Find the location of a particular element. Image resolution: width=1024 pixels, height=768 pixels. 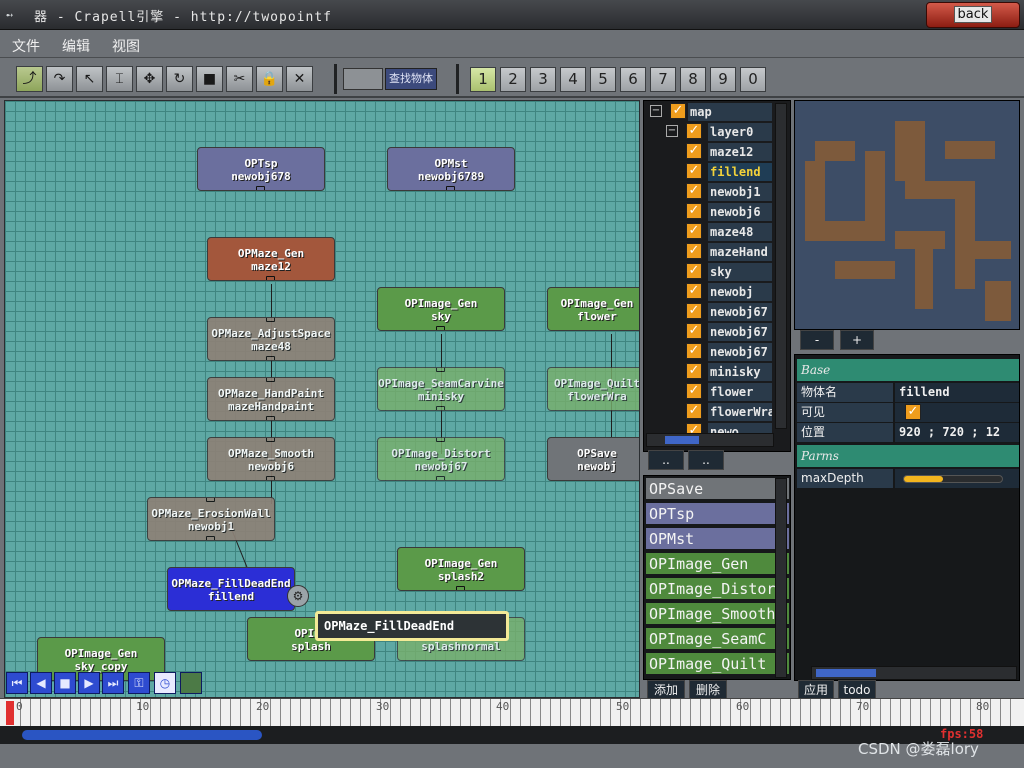

tree-item: flower is located at coordinates (740, 392).